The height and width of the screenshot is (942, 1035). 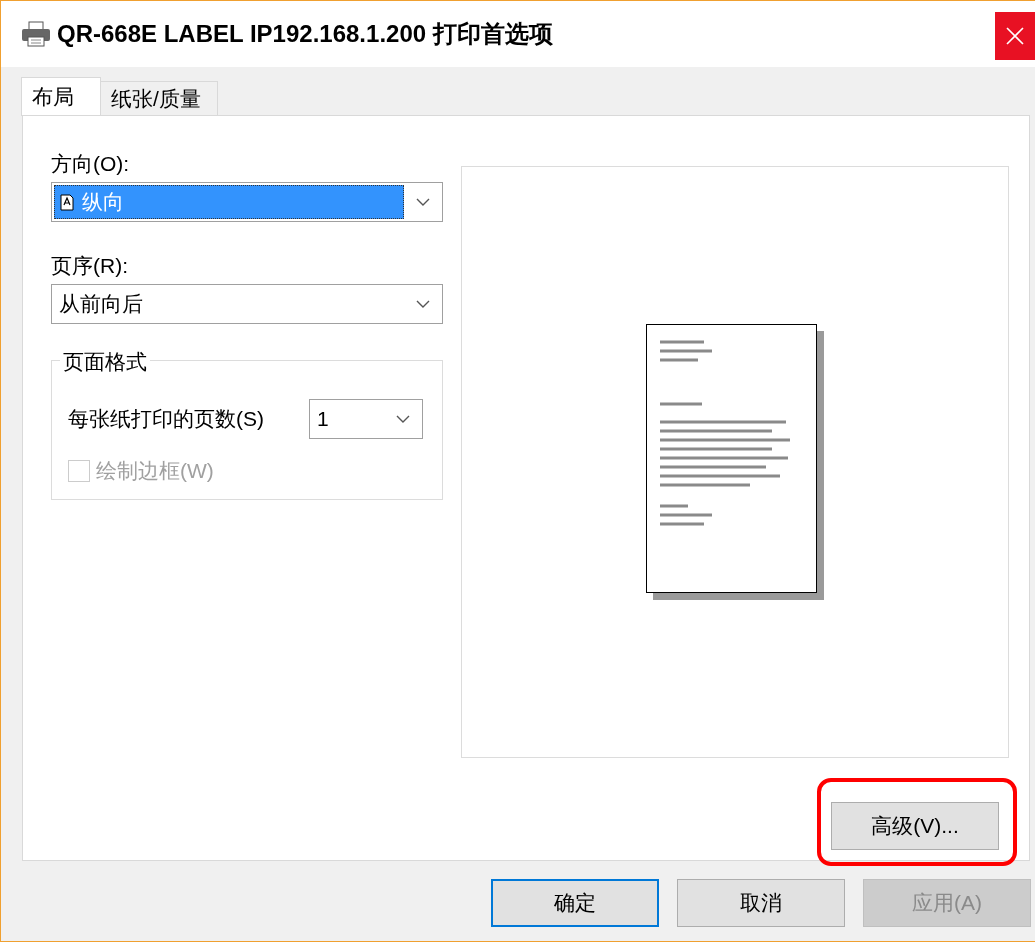 I want to click on dropdown: 1, so click(x=366, y=419).